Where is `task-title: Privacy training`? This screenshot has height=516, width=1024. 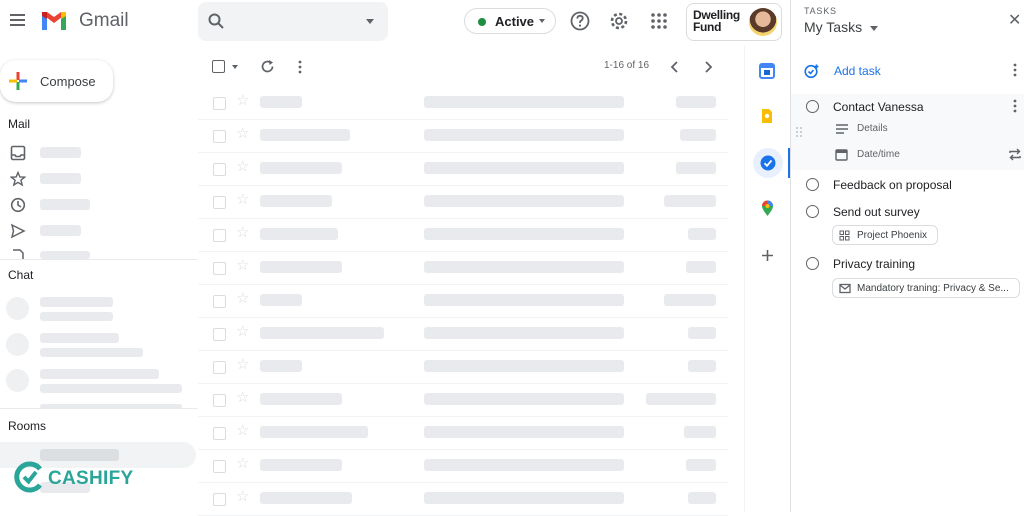 task-title: Privacy training is located at coordinates (874, 264).